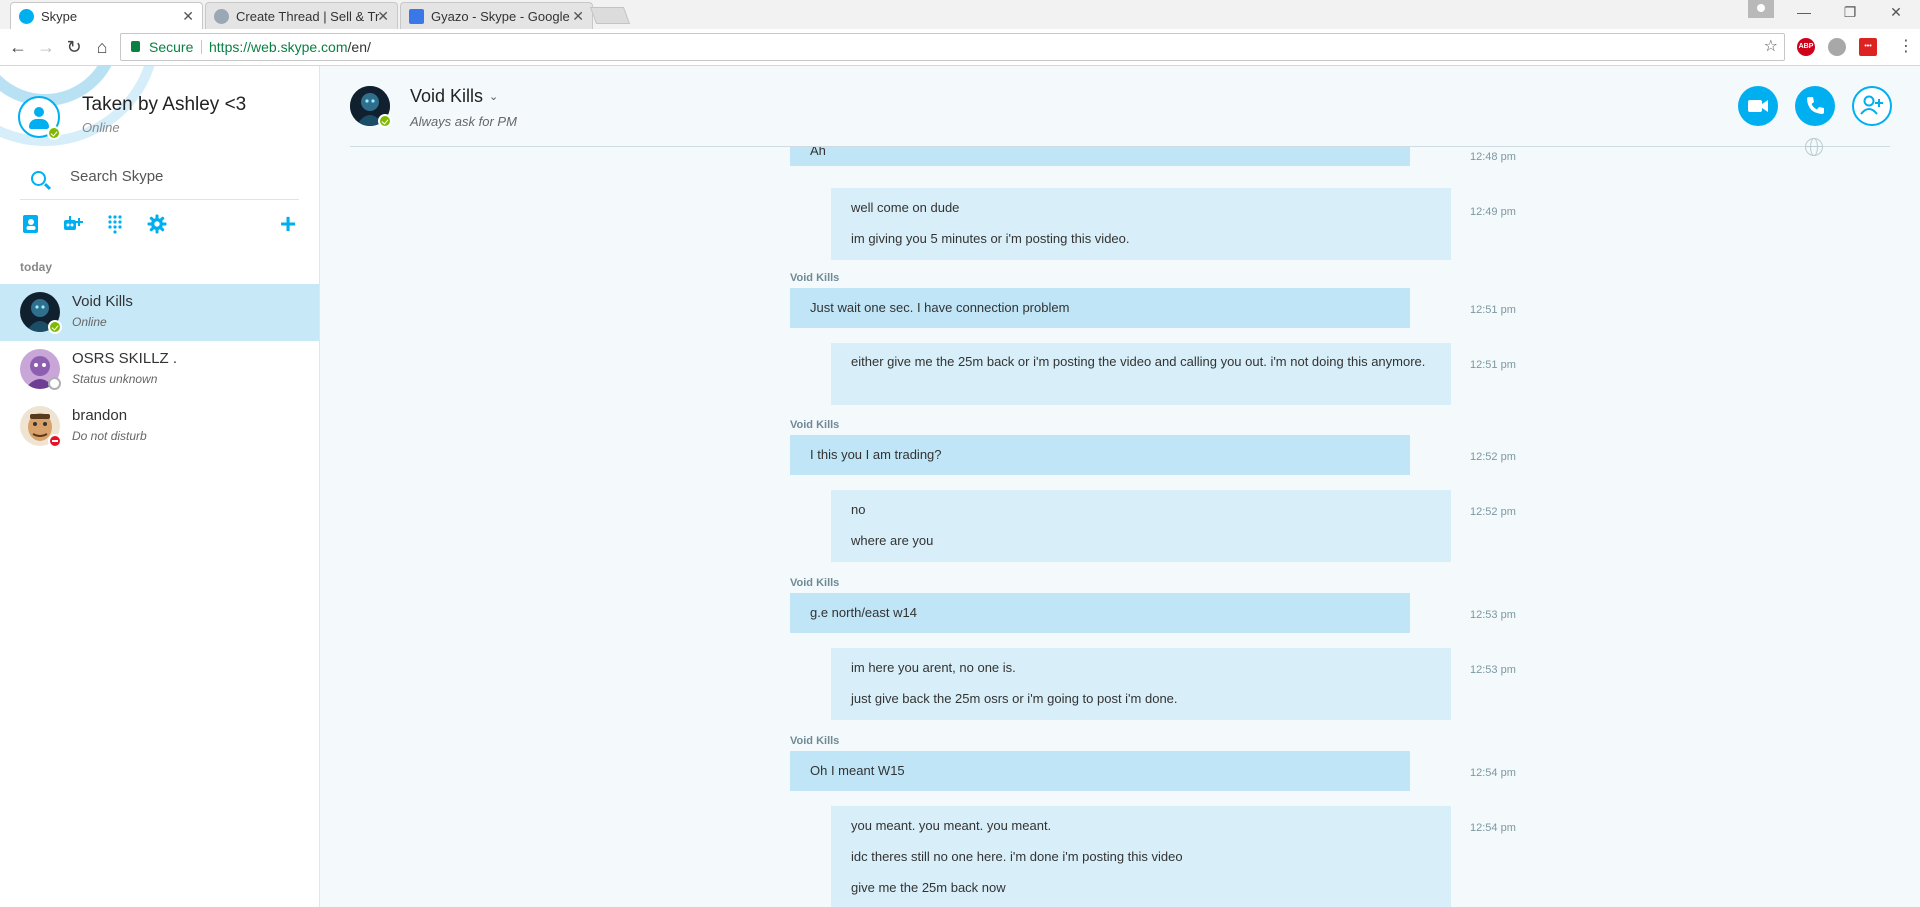 The width and height of the screenshot is (1920, 907). I want to click on message-bubble: g.e north/east w14, so click(1100, 613).